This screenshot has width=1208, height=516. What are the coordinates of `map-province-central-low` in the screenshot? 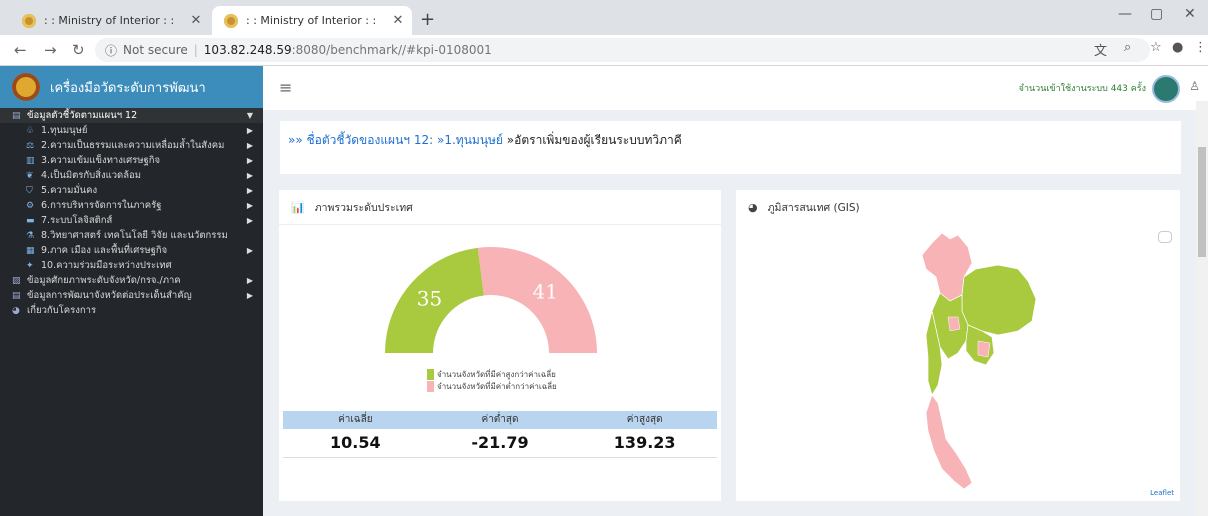 It's located at (954, 324).